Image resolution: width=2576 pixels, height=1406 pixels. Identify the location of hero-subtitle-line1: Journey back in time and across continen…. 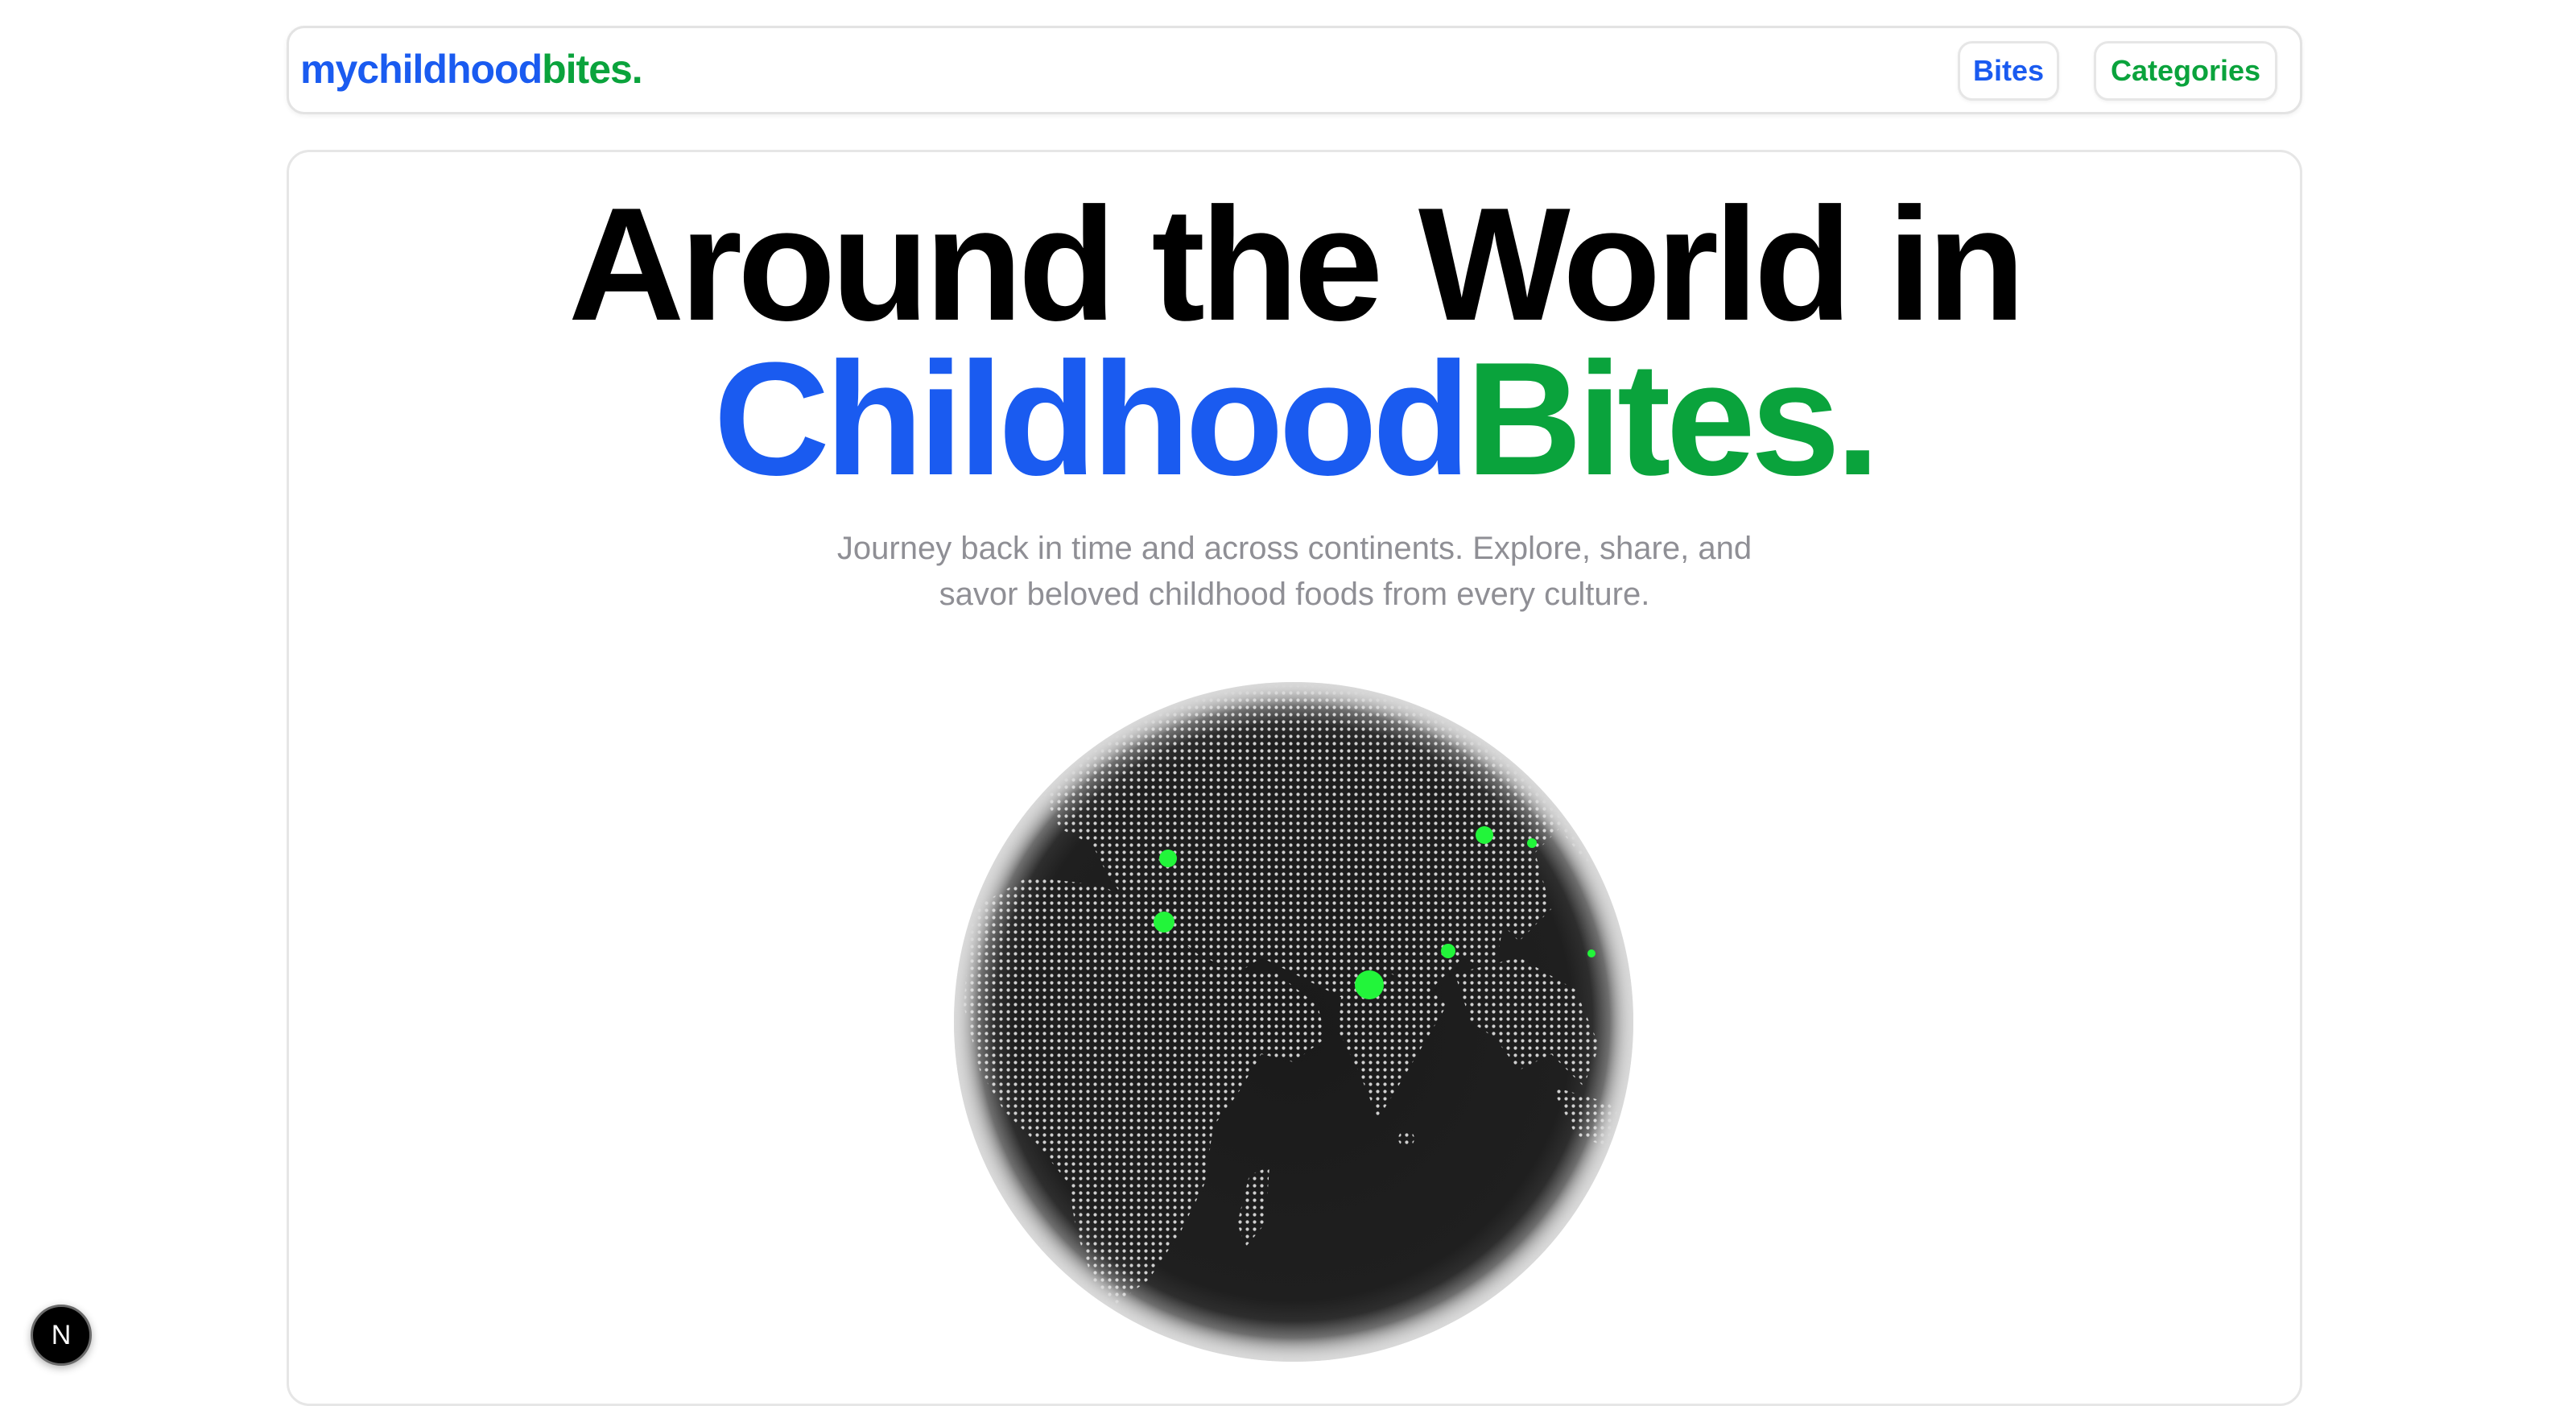
(1294, 548).